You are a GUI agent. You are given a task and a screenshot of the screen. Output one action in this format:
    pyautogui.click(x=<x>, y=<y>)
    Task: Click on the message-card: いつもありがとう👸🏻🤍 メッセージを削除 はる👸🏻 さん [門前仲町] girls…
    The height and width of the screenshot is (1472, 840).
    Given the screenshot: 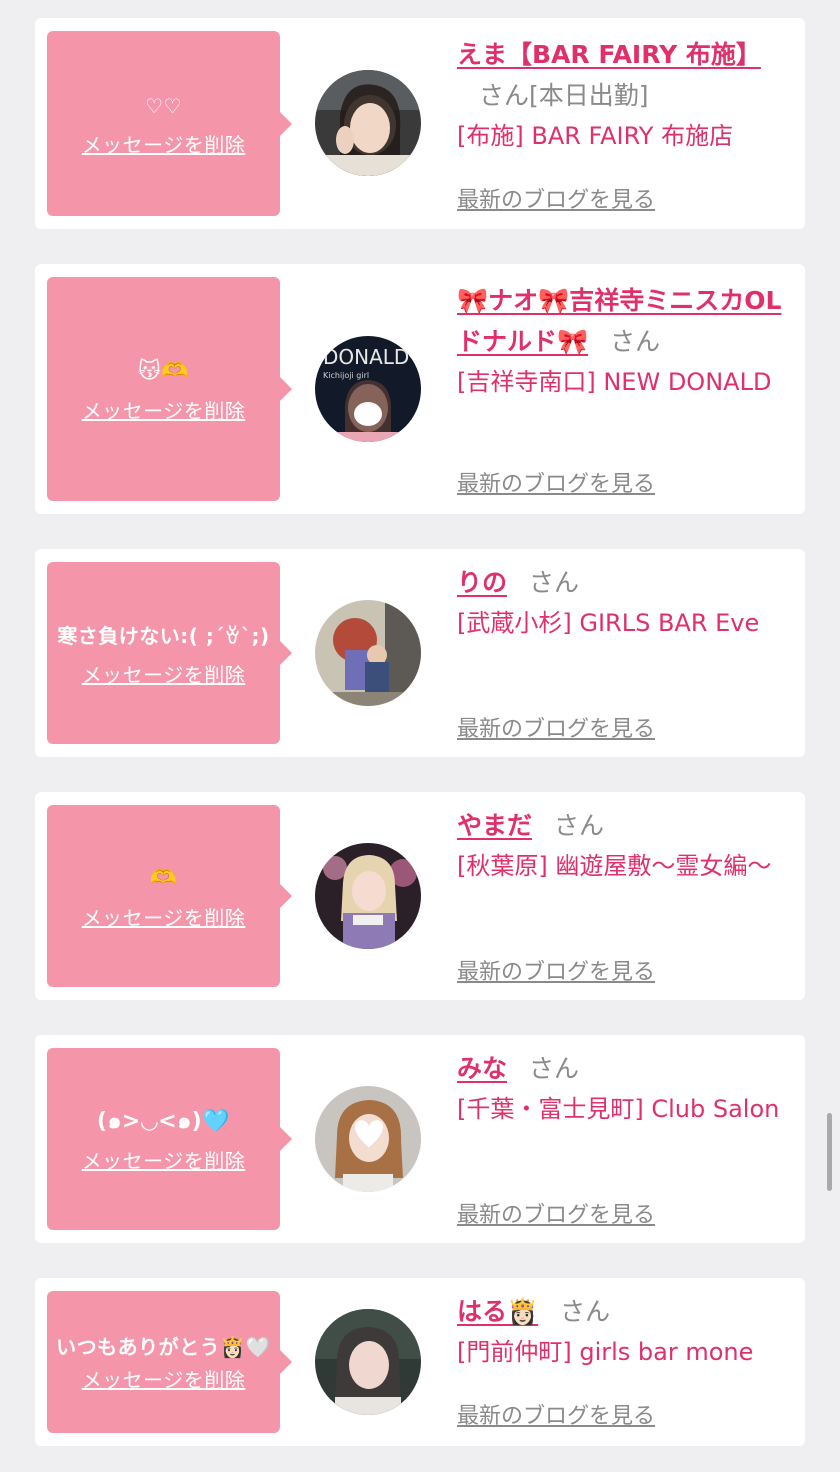 What is the action you would take?
    pyautogui.click(x=420, y=1362)
    